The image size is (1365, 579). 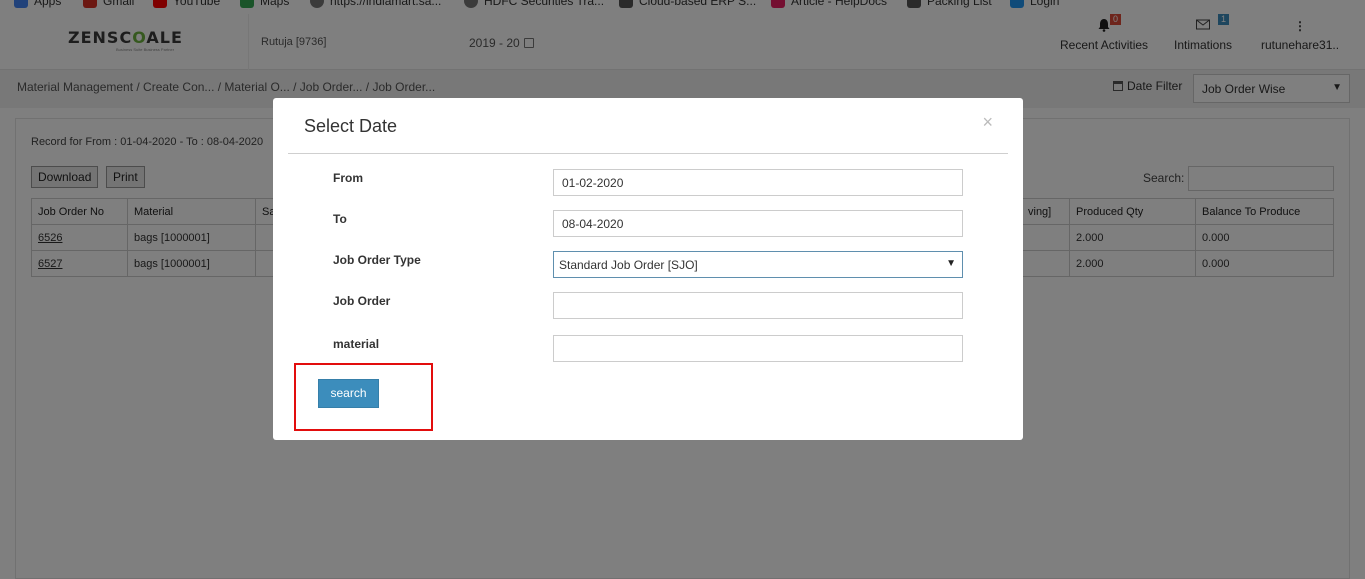 What do you see at coordinates (348, 393) in the screenshot?
I see `search-button: search` at bounding box center [348, 393].